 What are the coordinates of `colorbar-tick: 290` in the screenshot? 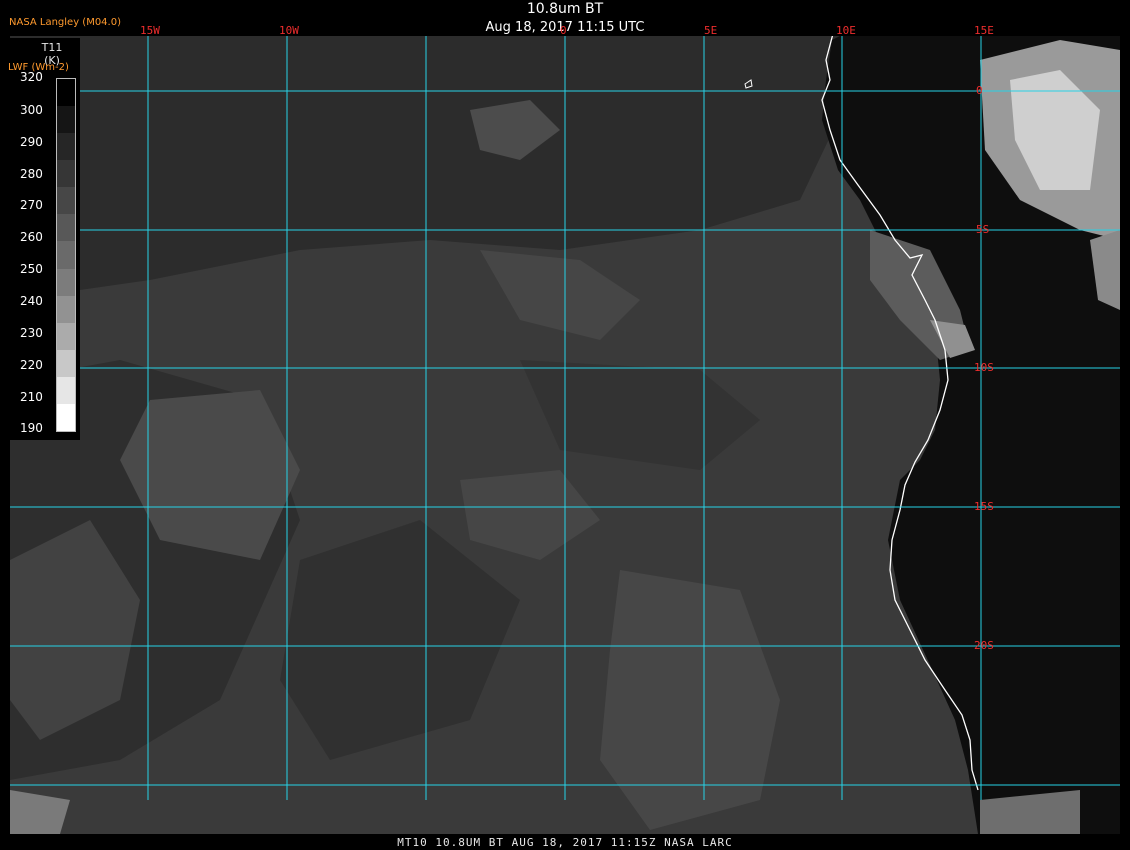 It's located at (31, 142).